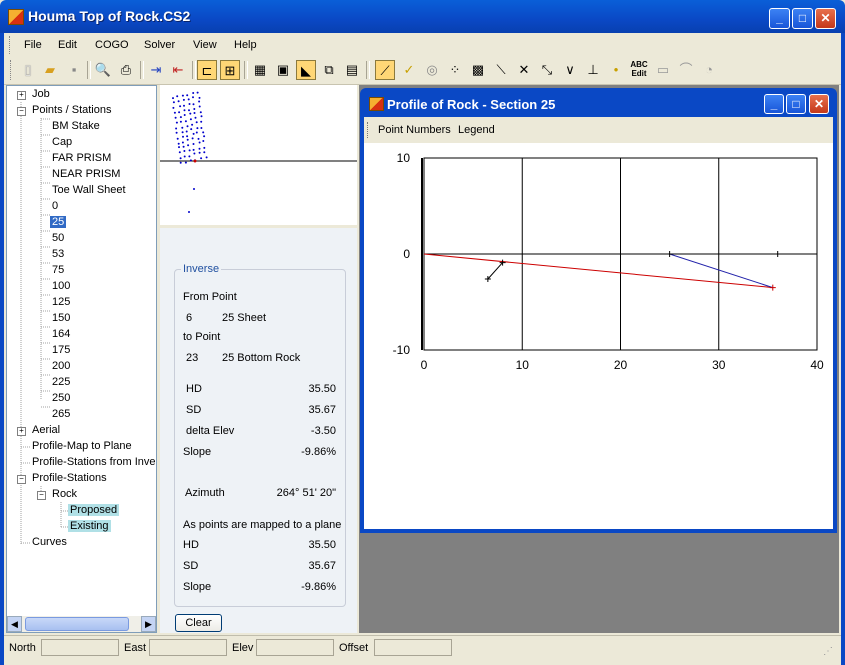 This screenshot has width=845, height=665. I want to click on save-icon: ▪, so click(74, 70).